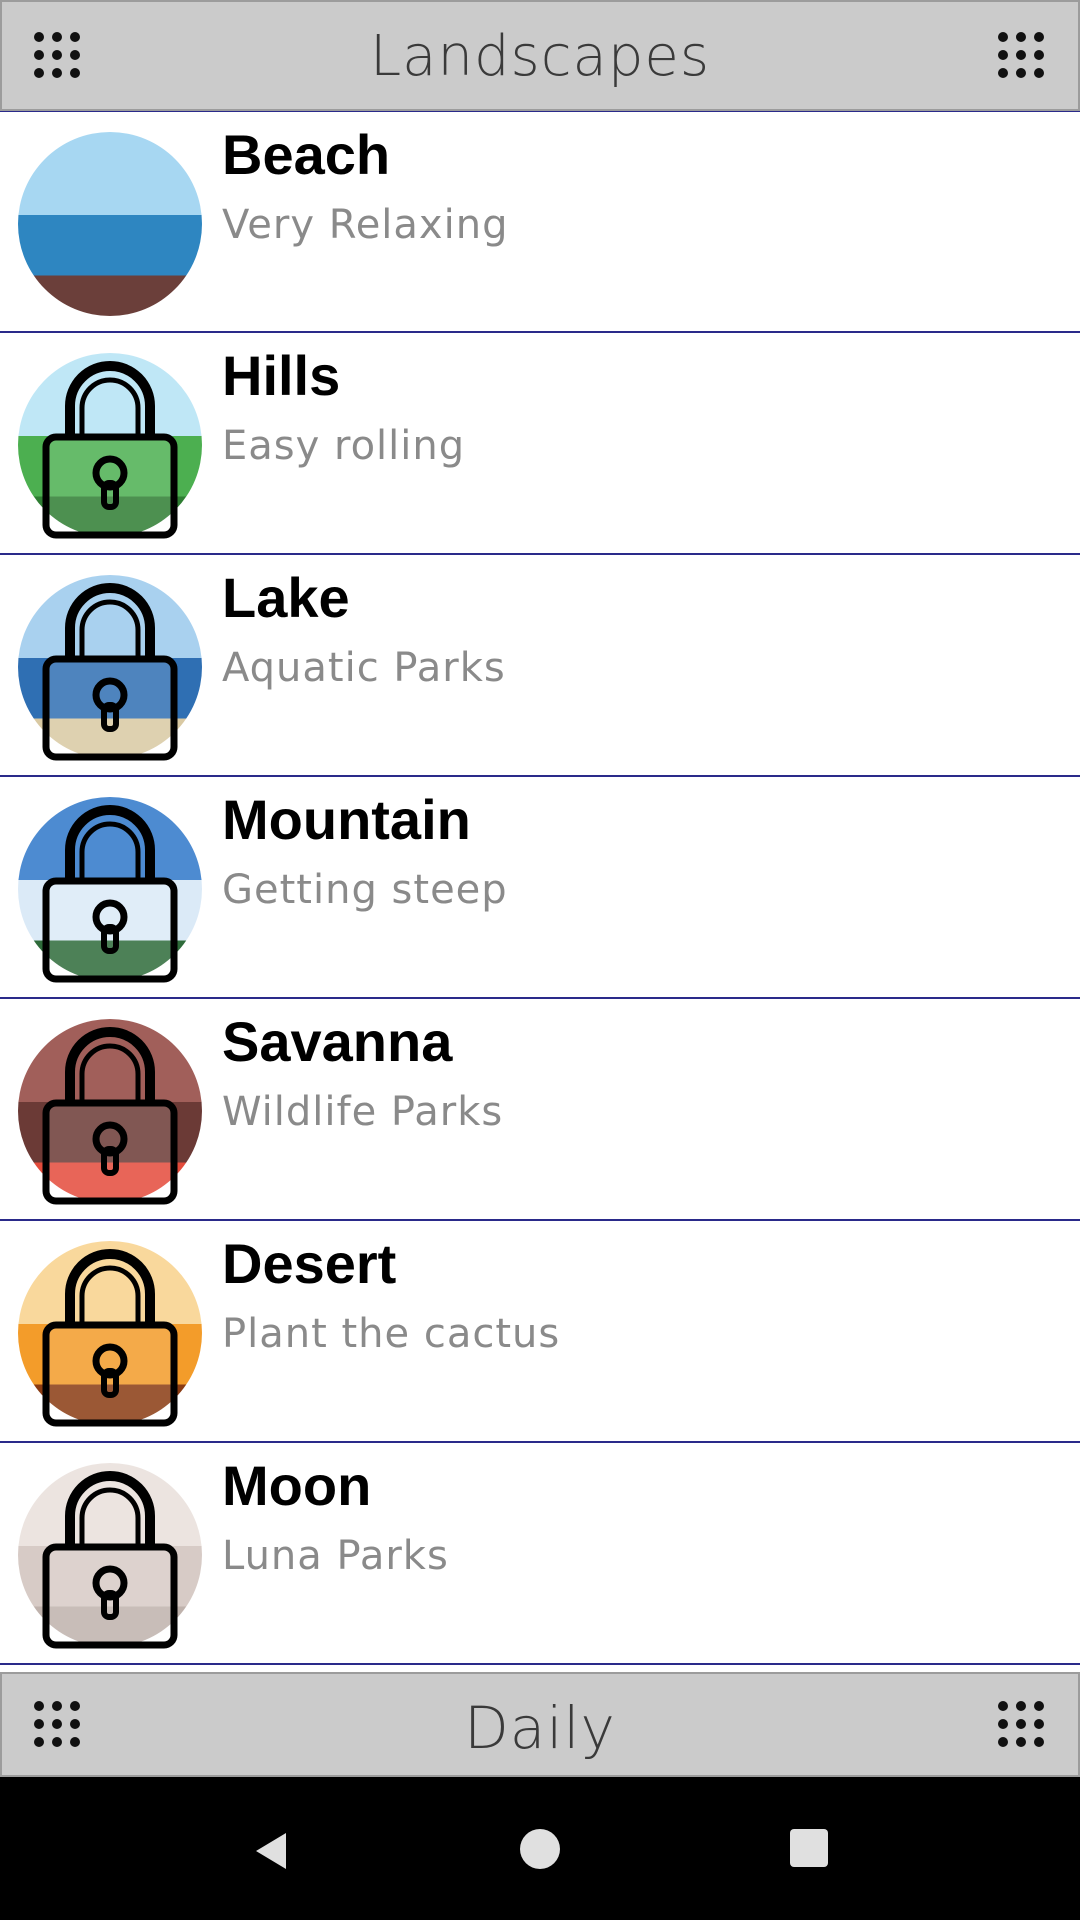  Describe the element at coordinates (335, 1556) in the screenshot. I see `item-subtitle: Luna Parks` at that location.